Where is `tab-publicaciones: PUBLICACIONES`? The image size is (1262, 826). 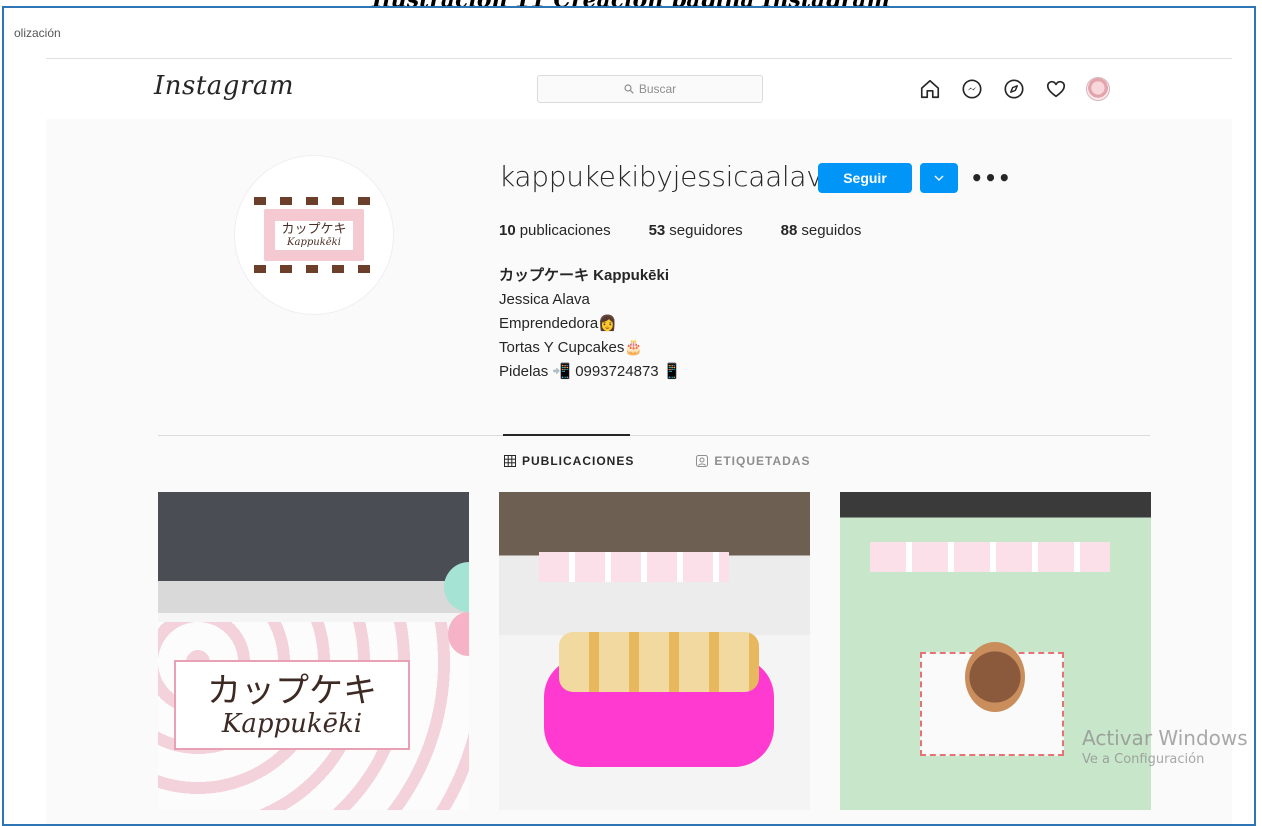 tab-publicaciones: PUBLICACIONES is located at coordinates (569, 461).